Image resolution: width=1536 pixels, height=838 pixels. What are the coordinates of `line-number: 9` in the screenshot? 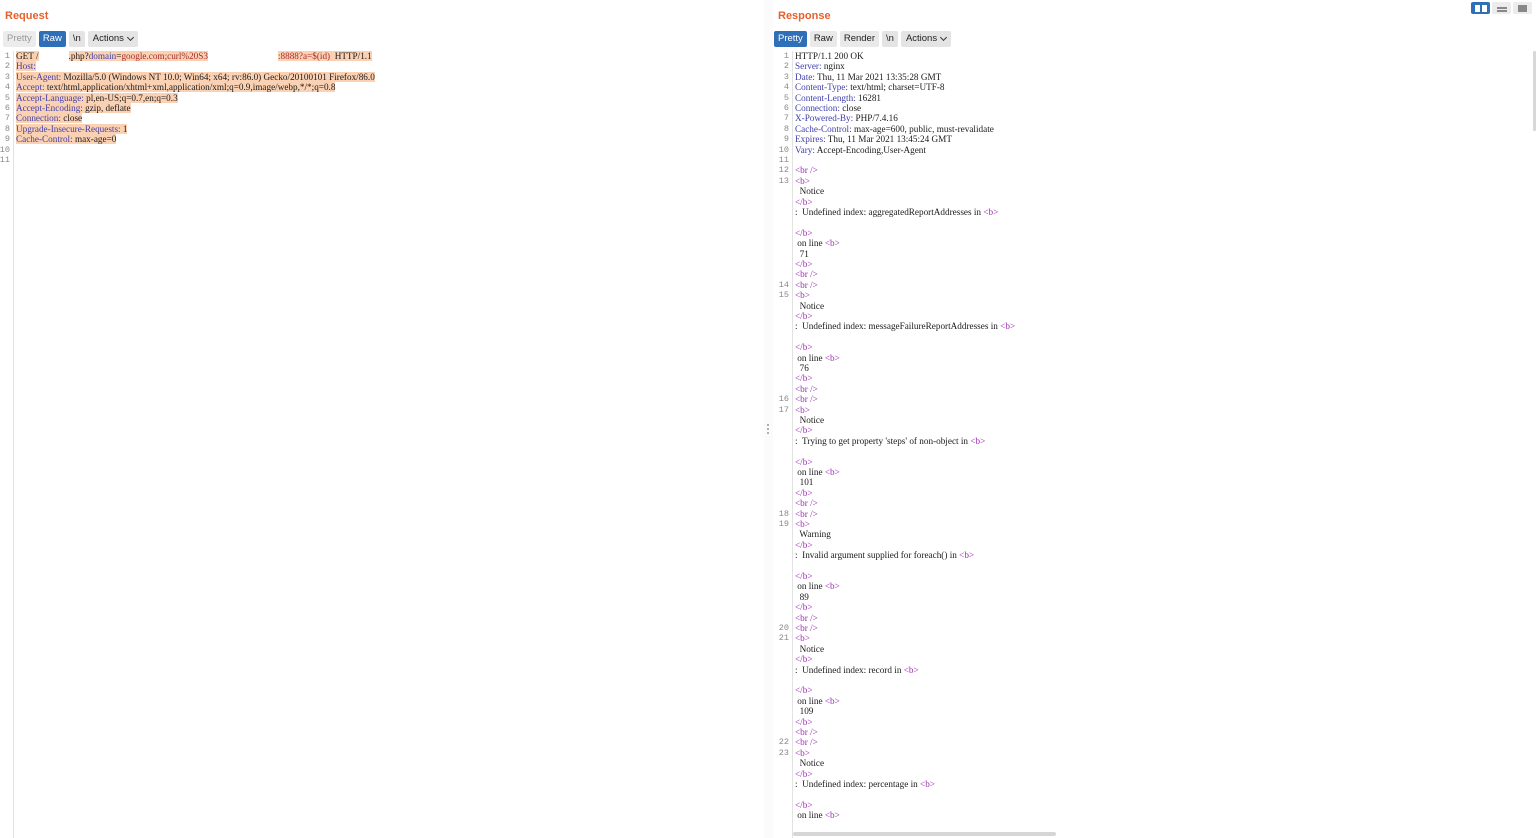 It's located at (7, 139).